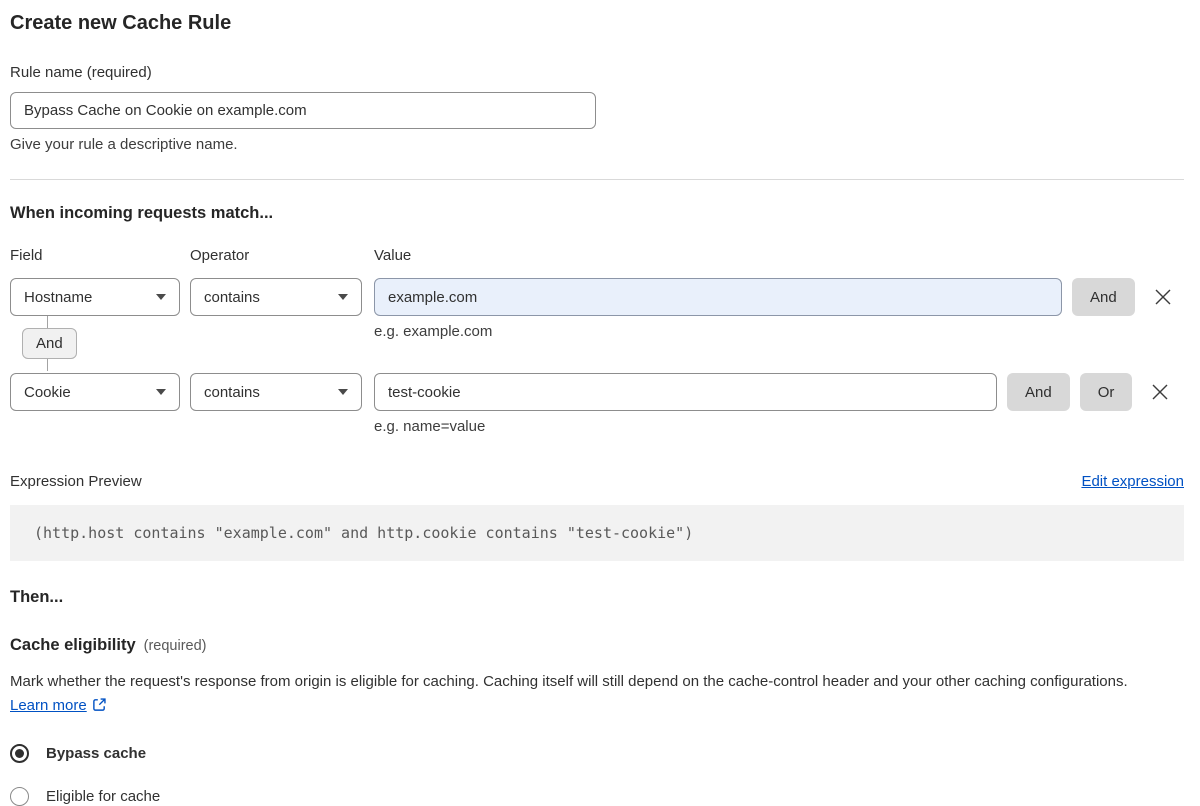  What do you see at coordinates (597, 645) in the screenshot?
I see `cache-eligibility-heading-row: Cache eligibility (required)` at bounding box center [597, 645].